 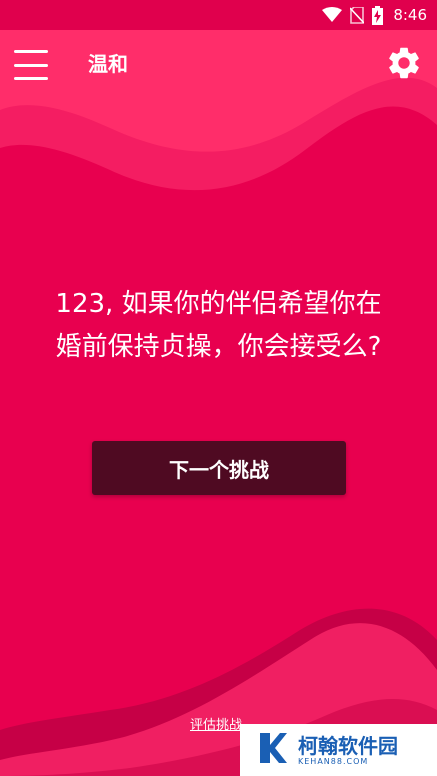 What do you see at coordinates (333, 761) in the screenshot?
I see `watermark-url: KEHAN88.COM` at bounding box center [333, 761].